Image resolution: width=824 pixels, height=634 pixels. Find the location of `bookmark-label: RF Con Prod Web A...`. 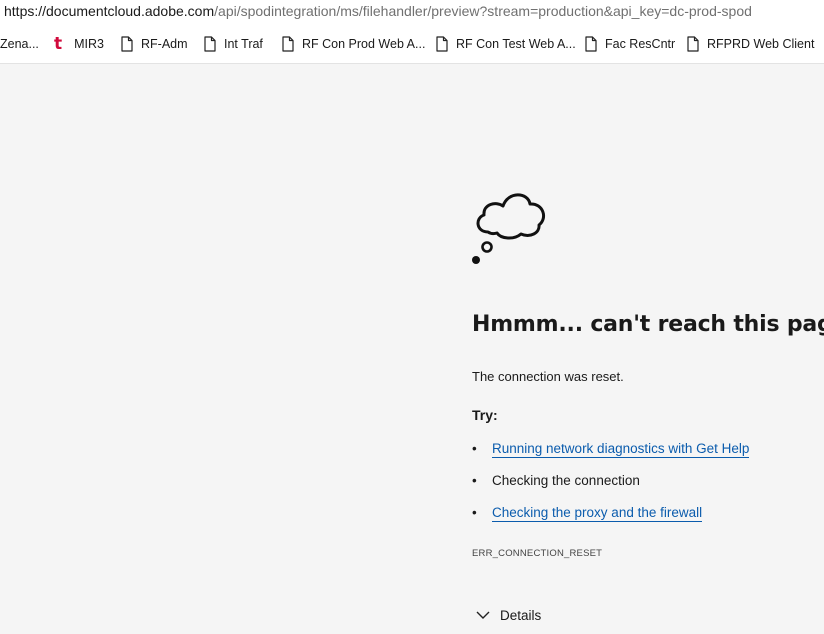

bookmark-label: RF Con Prod Web A... is located at coordinates (364, 44).